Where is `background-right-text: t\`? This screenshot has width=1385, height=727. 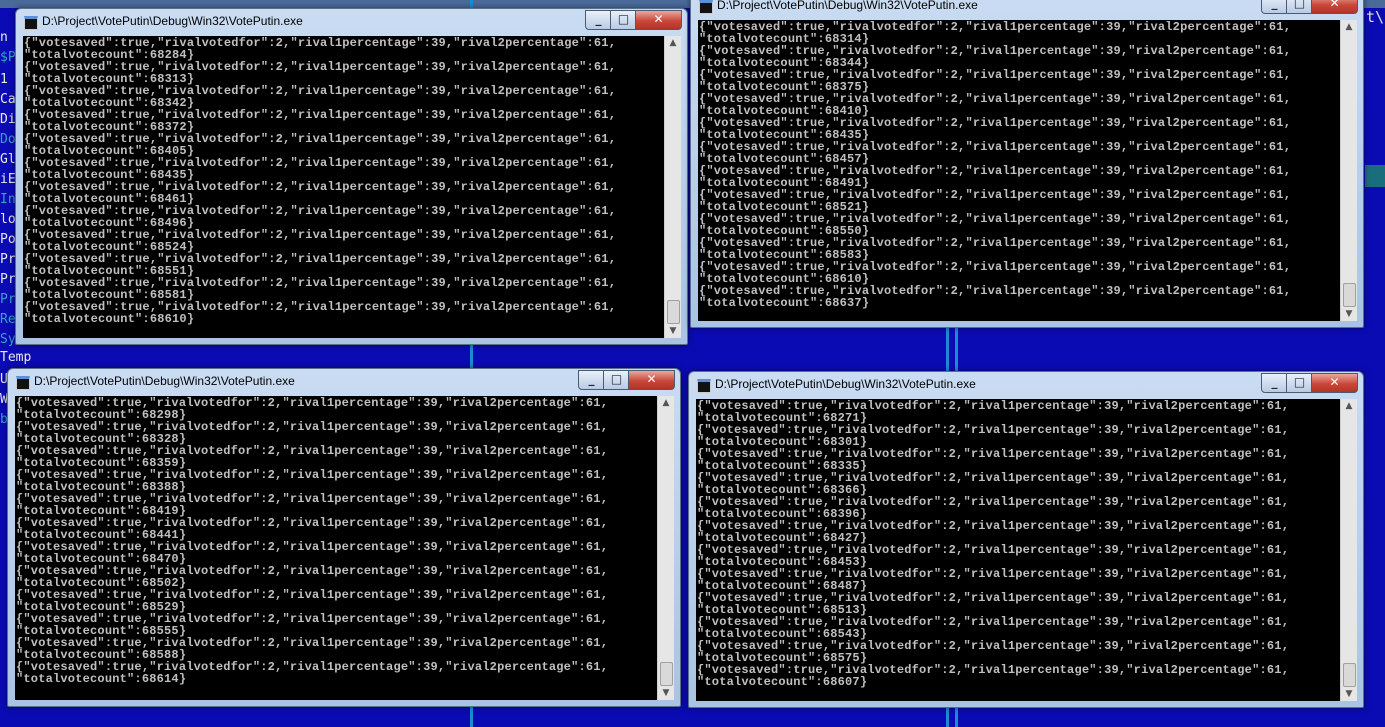
background-right-text: t\ is located at coordinates (1375, 17).